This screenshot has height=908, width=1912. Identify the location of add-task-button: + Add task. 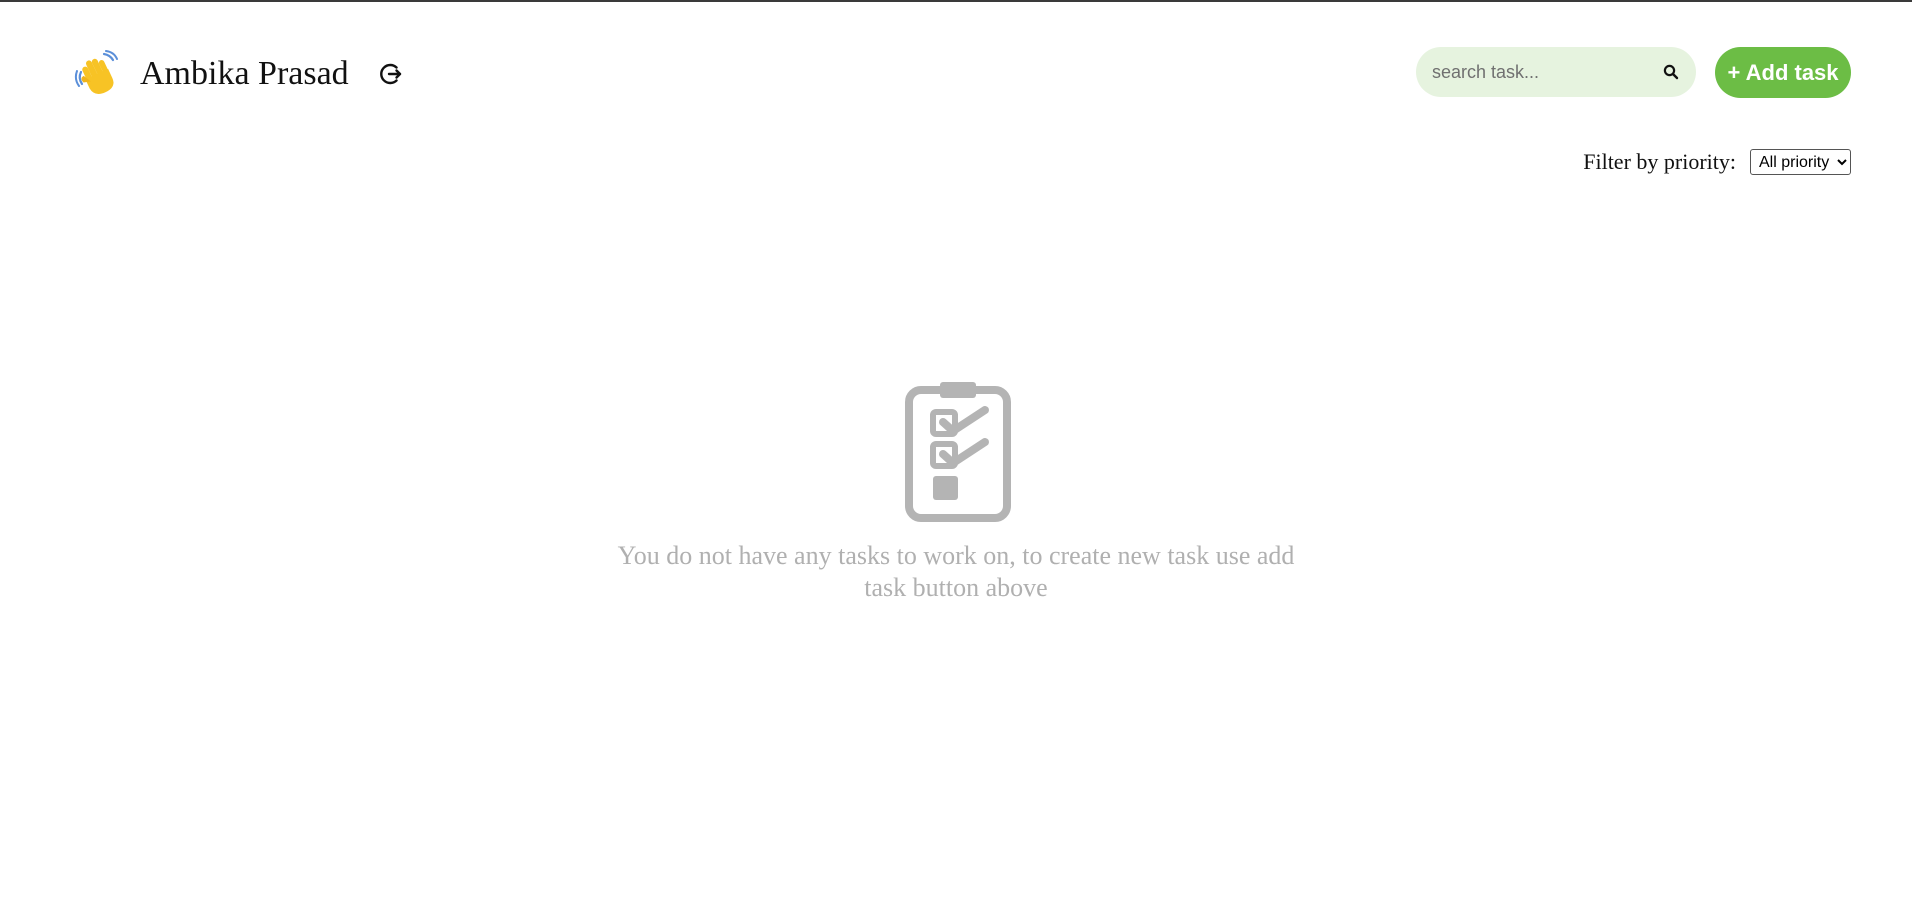
(1783, 72).